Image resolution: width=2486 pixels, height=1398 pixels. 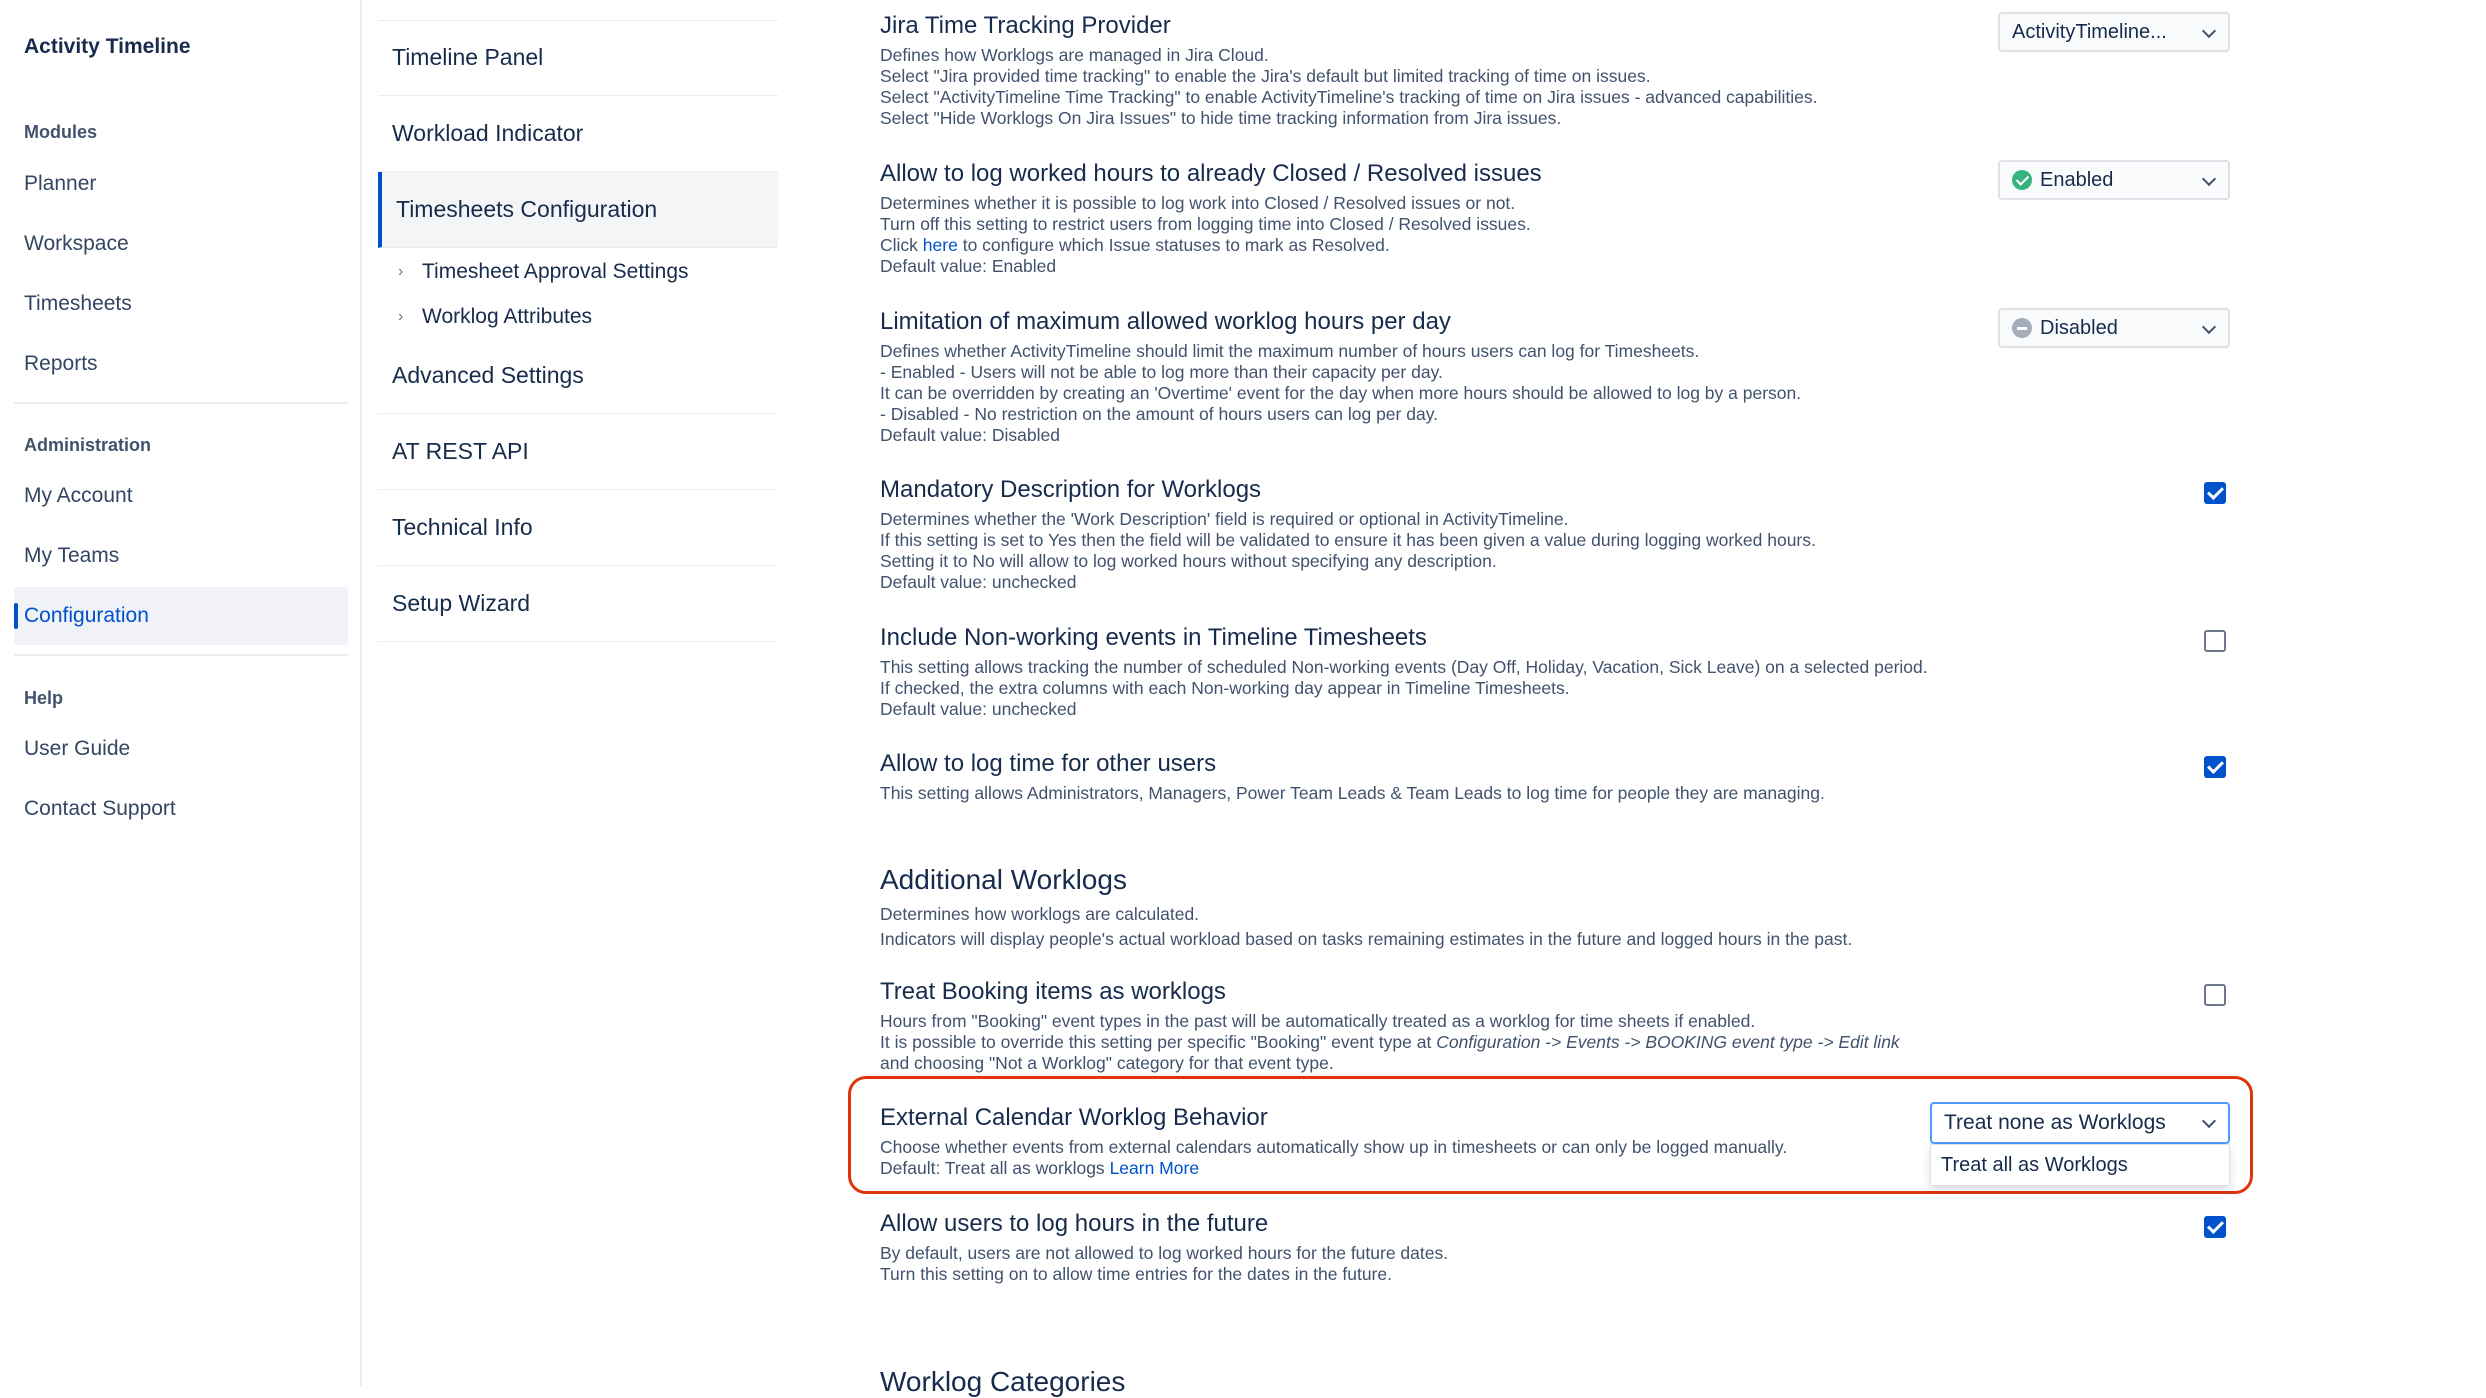 What do you see at coordinates (181, 749) in the screenshot?
I see `sidebar-item-user-guide: User Guide` at bounding box center [181, 749].